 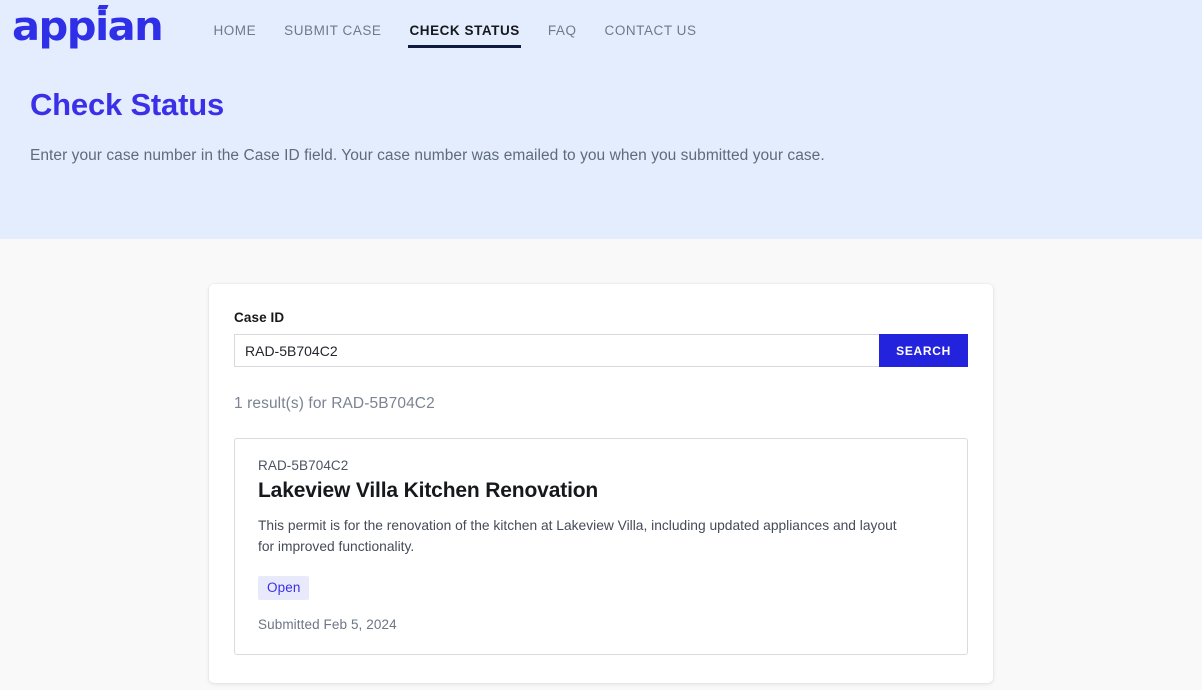 I want to click on case-id-input, so click(x=557, y=350).